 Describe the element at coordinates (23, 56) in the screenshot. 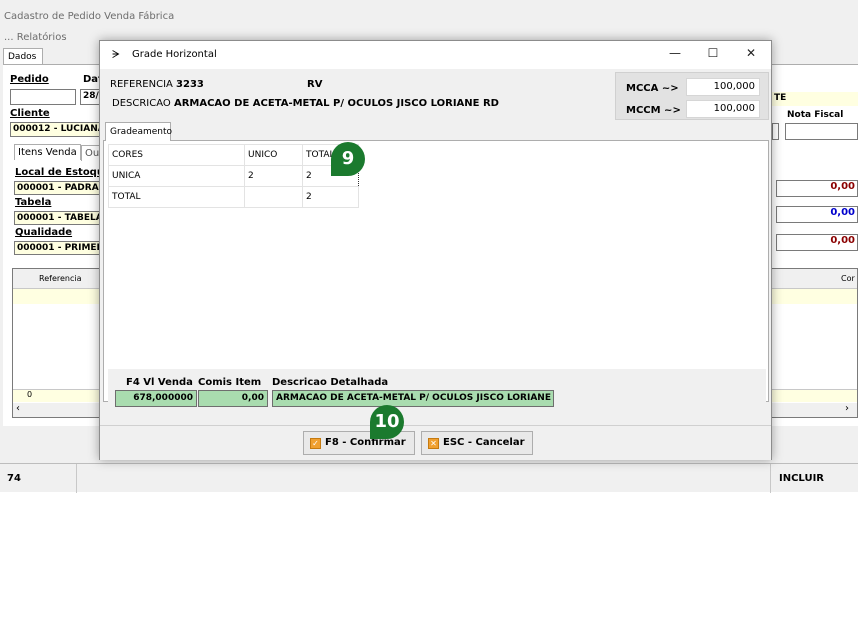

I see `tab-dados: Dados` at that location.